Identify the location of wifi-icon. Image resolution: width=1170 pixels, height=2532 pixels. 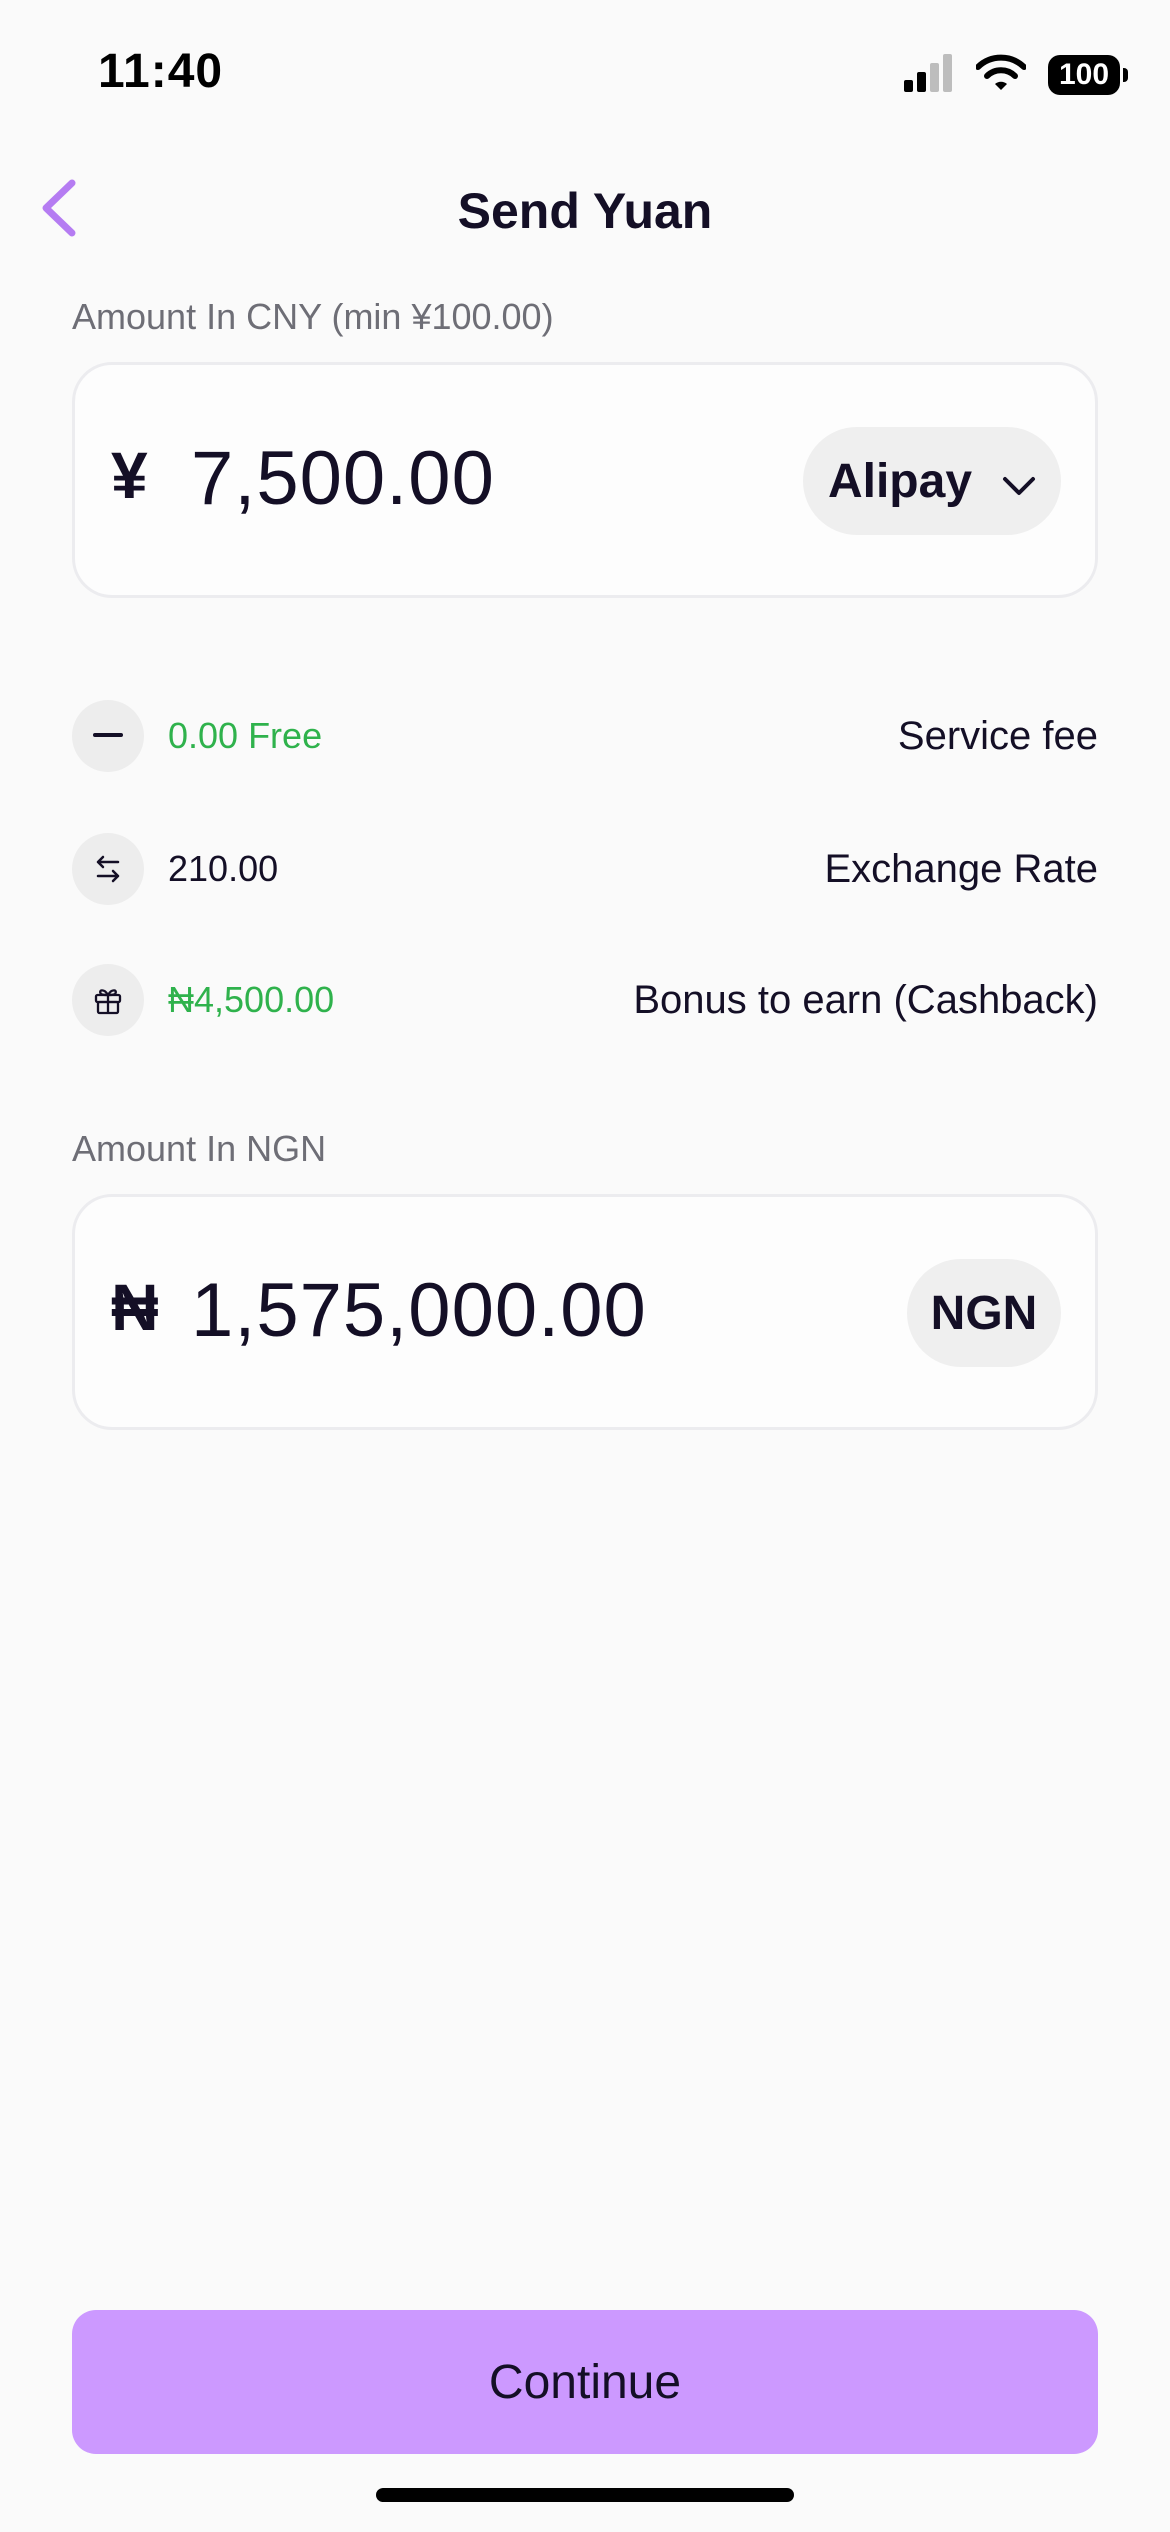
(1001, 75).